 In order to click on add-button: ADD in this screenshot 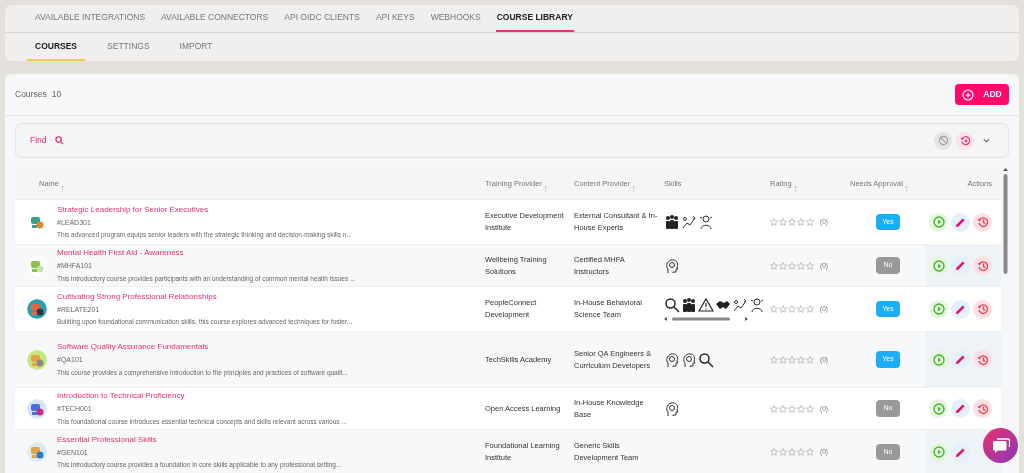, I will do `click(982, 94)`.